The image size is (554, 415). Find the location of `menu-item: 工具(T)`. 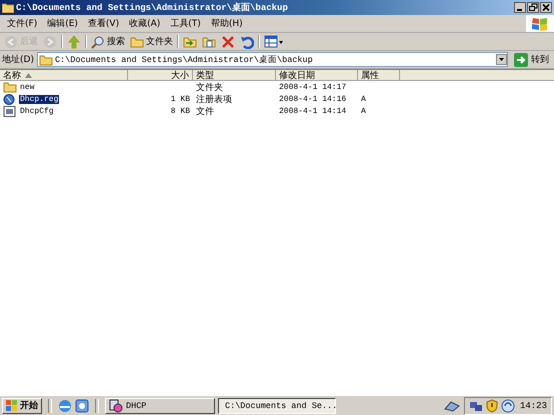

menu-item: 工具(T) is located at coordinates (185, 23).